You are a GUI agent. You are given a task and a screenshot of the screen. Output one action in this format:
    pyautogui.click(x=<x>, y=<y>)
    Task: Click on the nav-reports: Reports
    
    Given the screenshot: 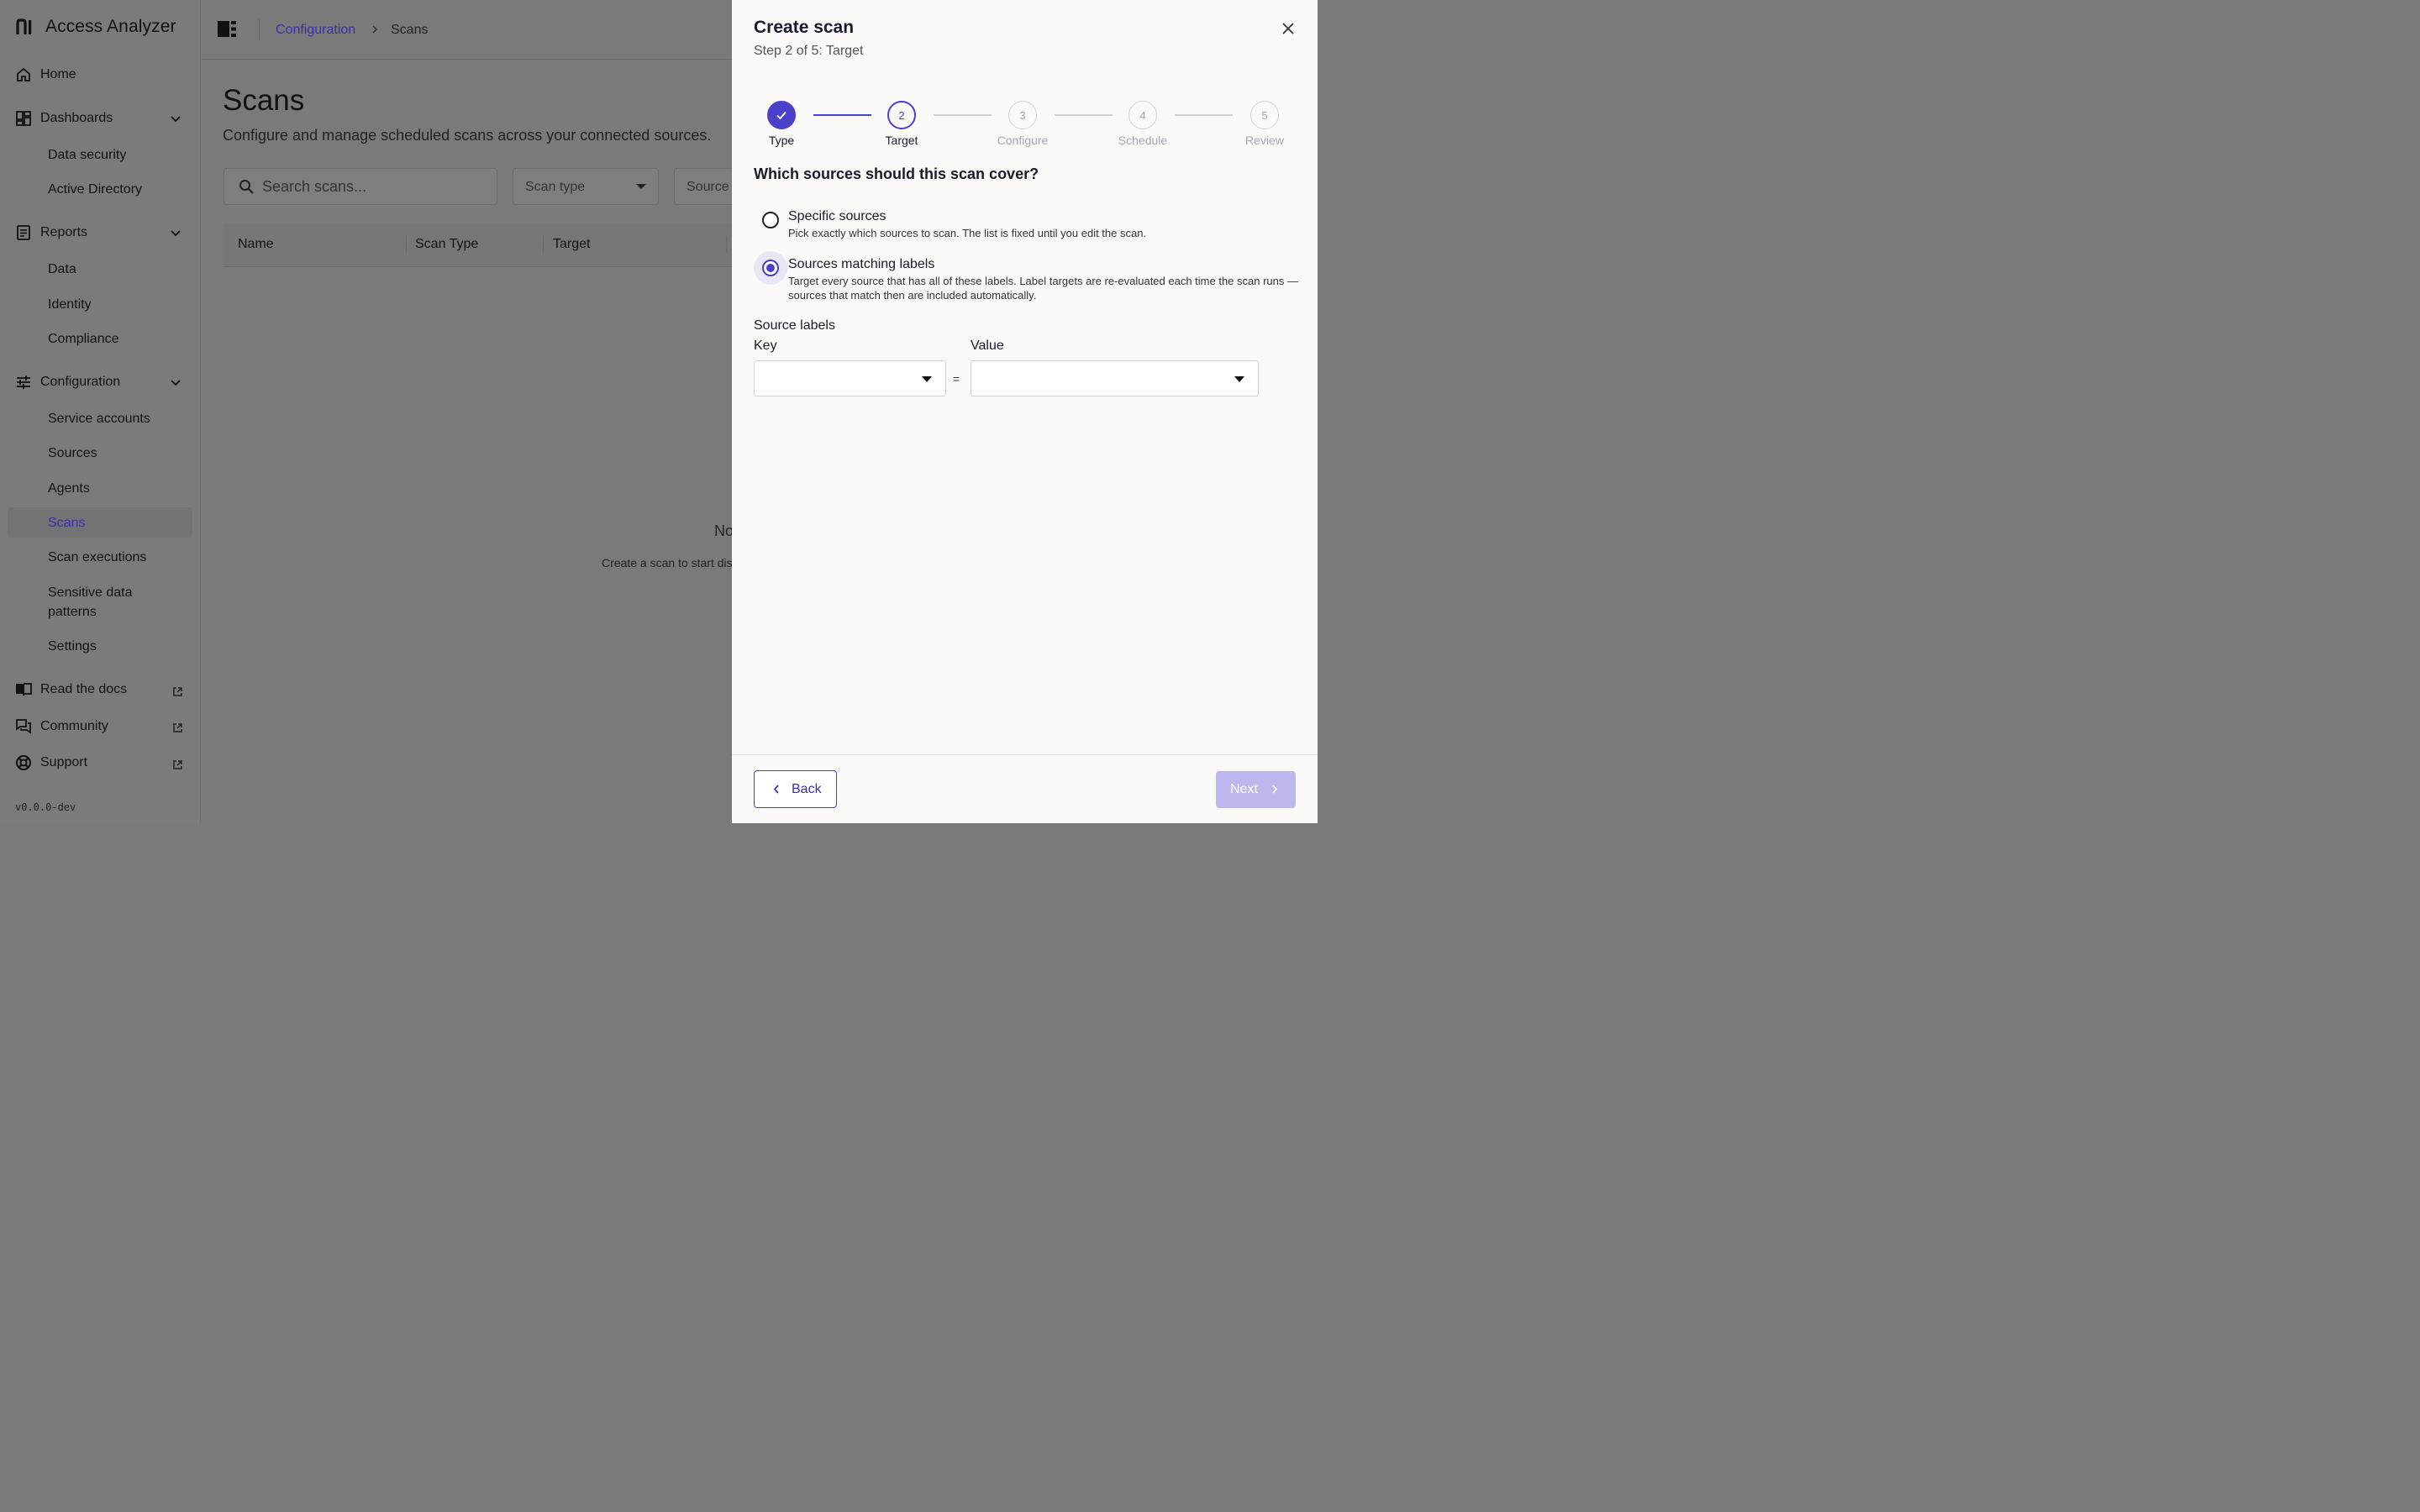 What is the action you would take?
    pyautogui.click(x=51, y=232)
    